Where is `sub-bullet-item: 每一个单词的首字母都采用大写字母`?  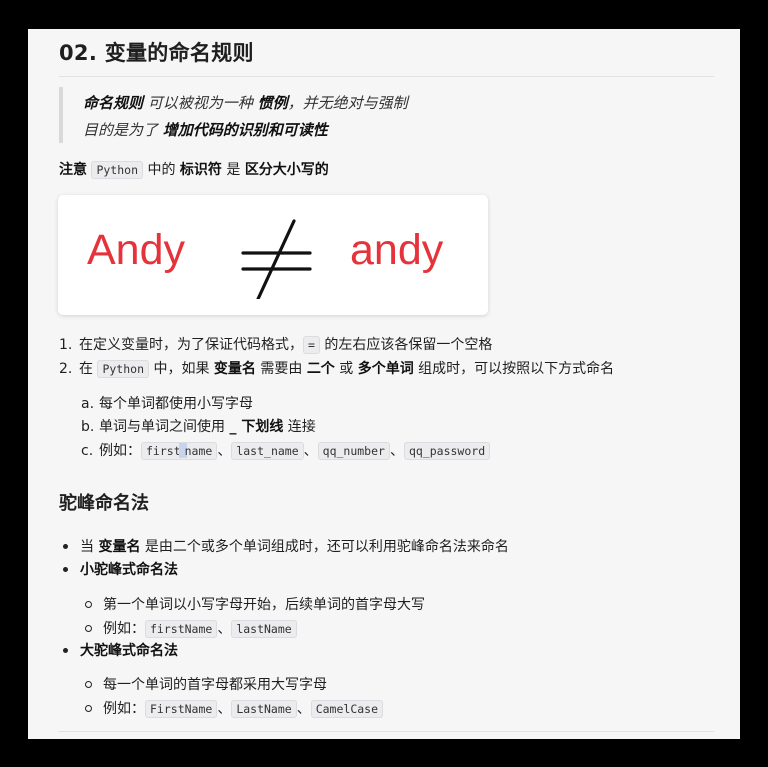 sub-bullet-item: 每一个单词的首字母都采用大写字母 is located at coordinates (204, 684).